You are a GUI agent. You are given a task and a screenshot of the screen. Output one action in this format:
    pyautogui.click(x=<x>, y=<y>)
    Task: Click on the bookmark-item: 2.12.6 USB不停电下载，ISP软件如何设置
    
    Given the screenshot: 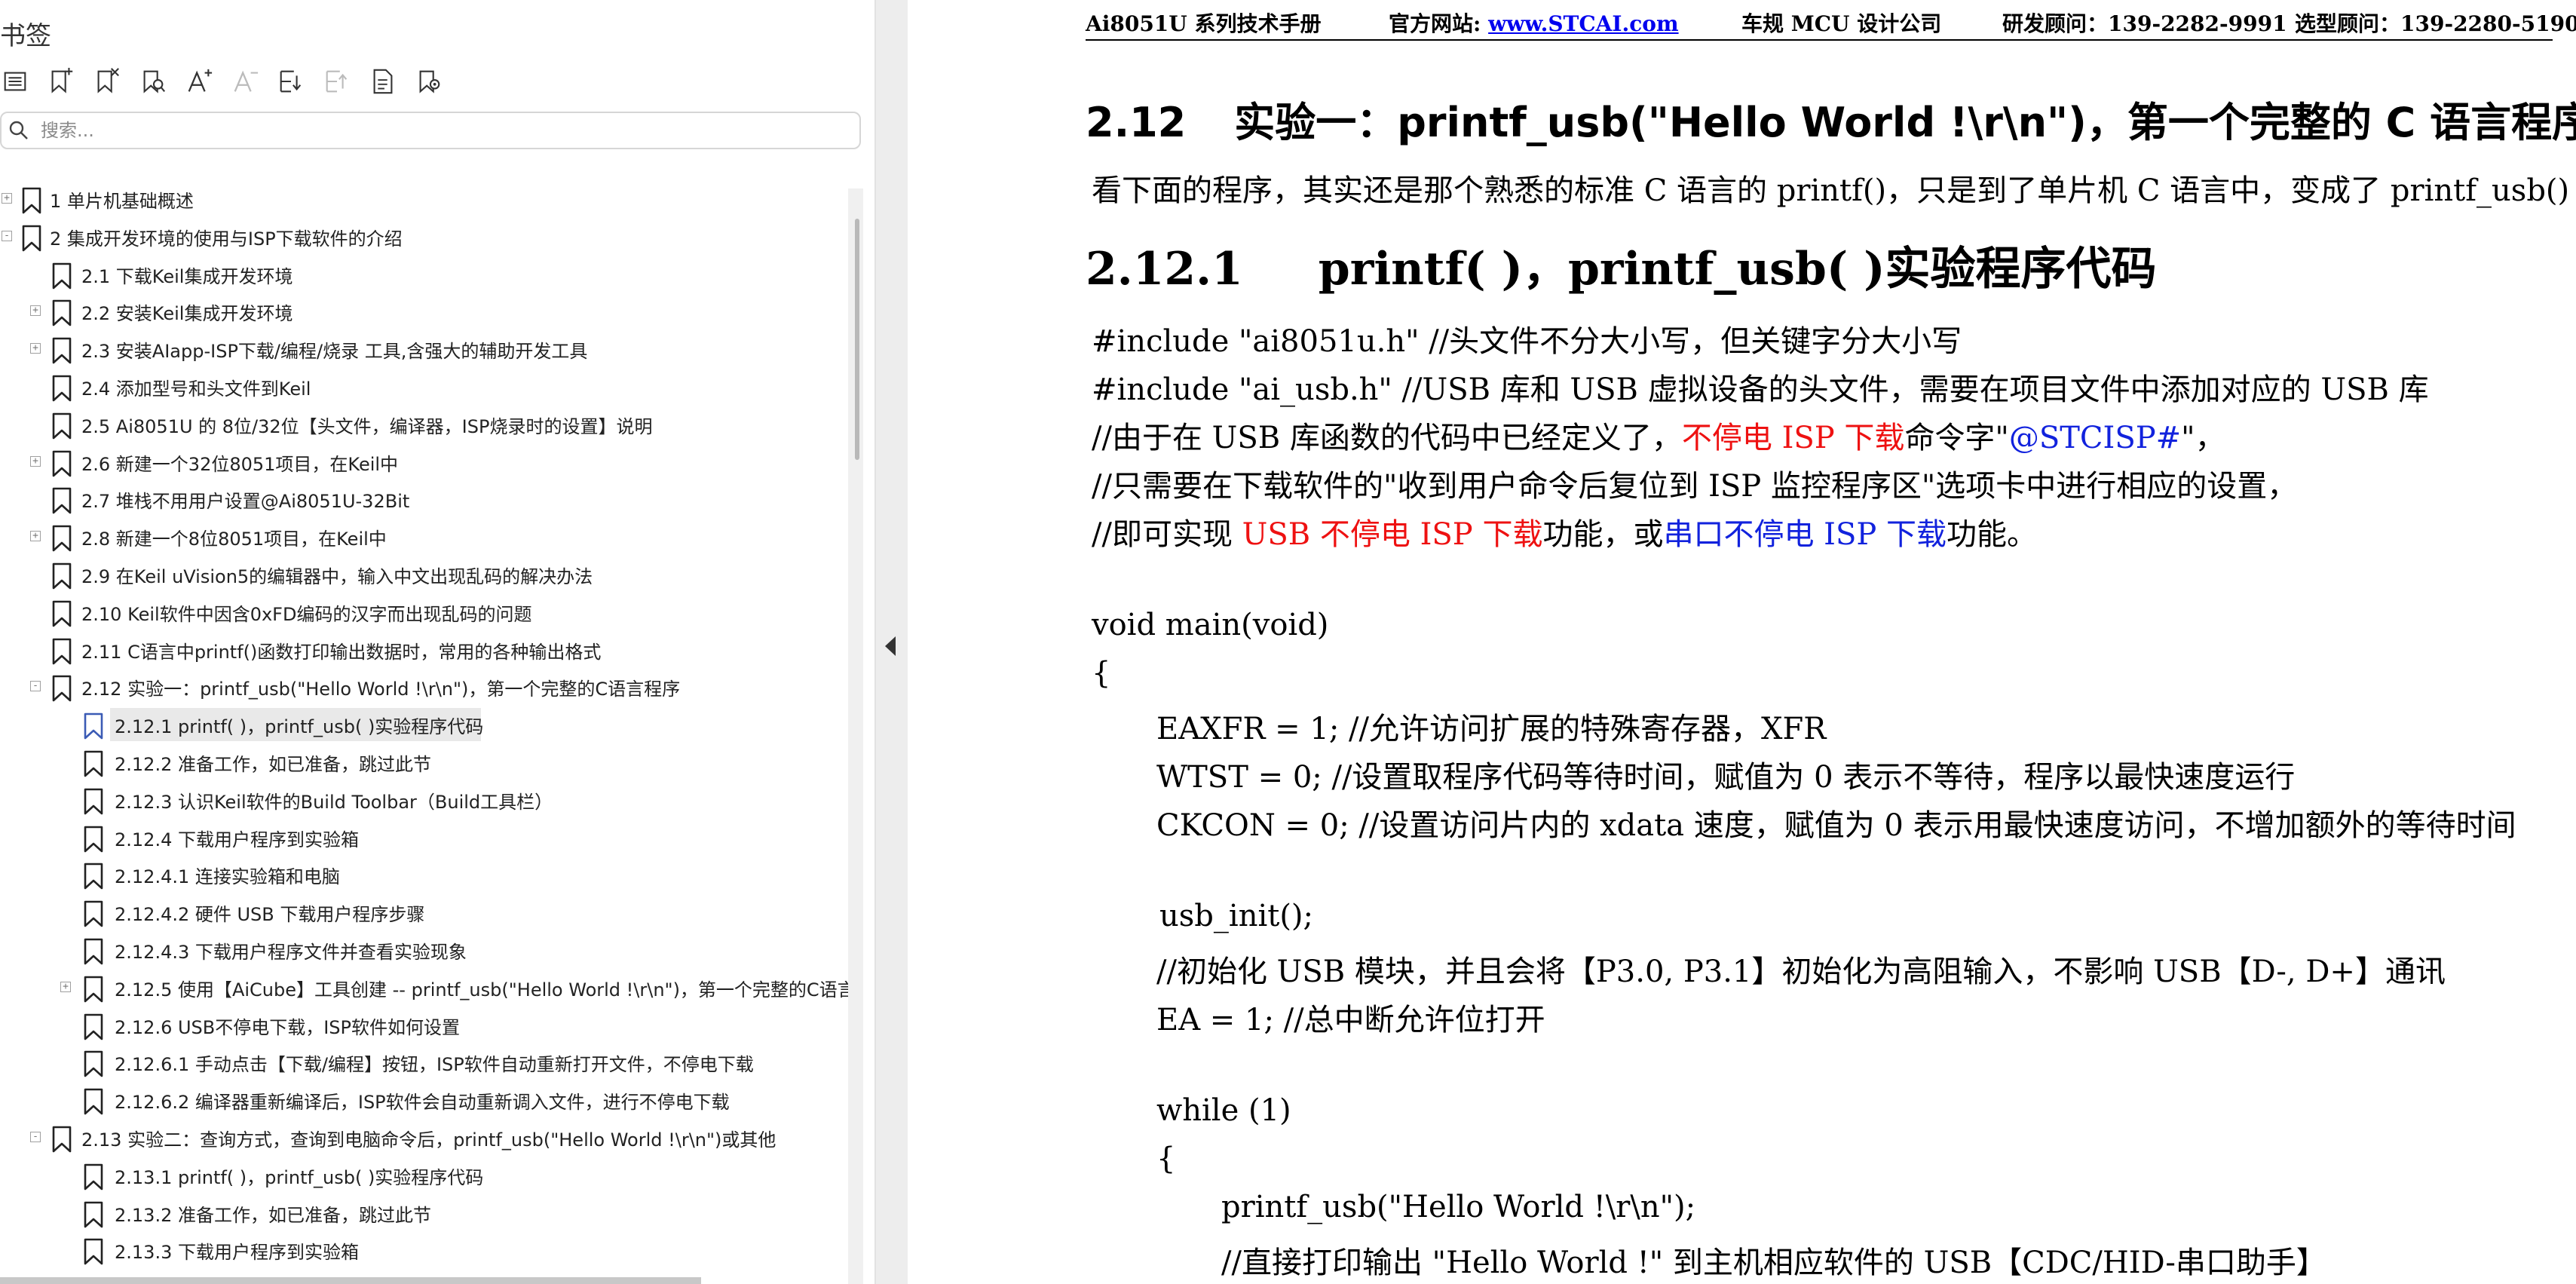 What is the action you would take?
    pyautogui.click(x=424, y=1025)
    